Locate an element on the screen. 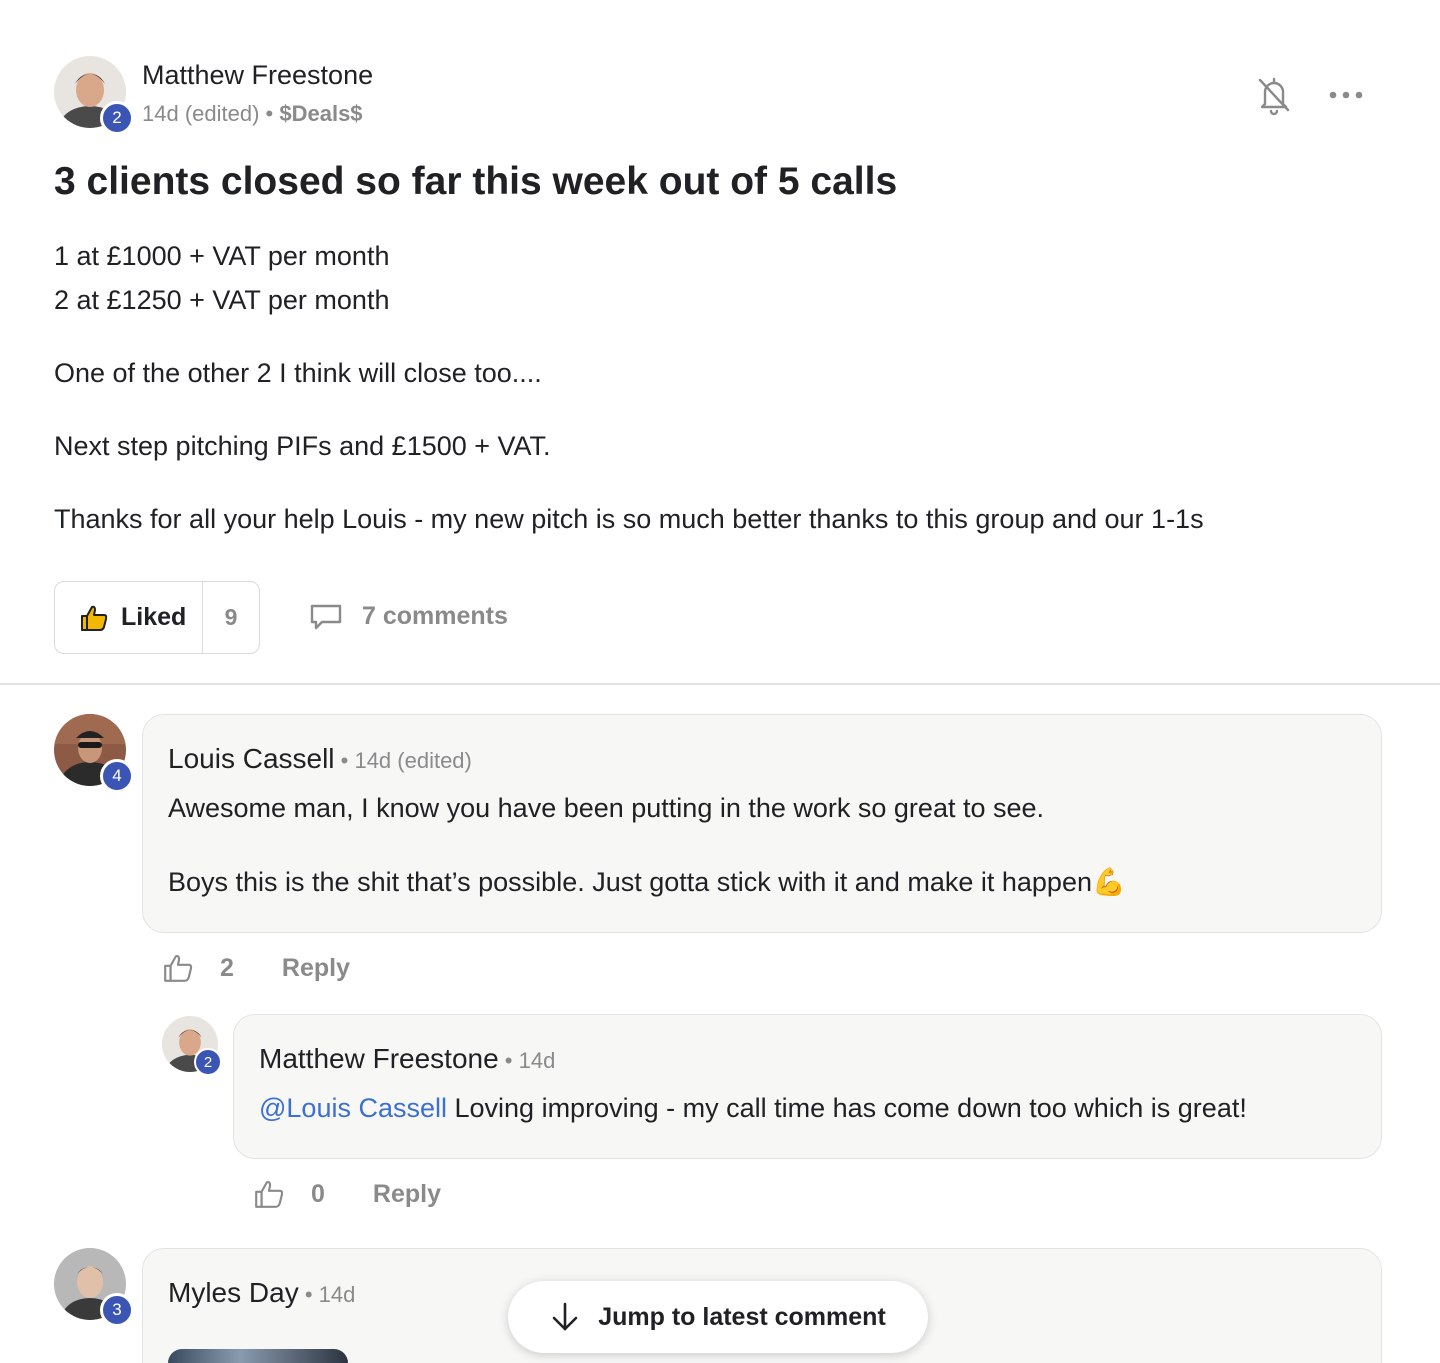 The width and height of the screenshot is (1440, 1363). post-author-name: Matthew Freestone is located at coordinates (257, 75).